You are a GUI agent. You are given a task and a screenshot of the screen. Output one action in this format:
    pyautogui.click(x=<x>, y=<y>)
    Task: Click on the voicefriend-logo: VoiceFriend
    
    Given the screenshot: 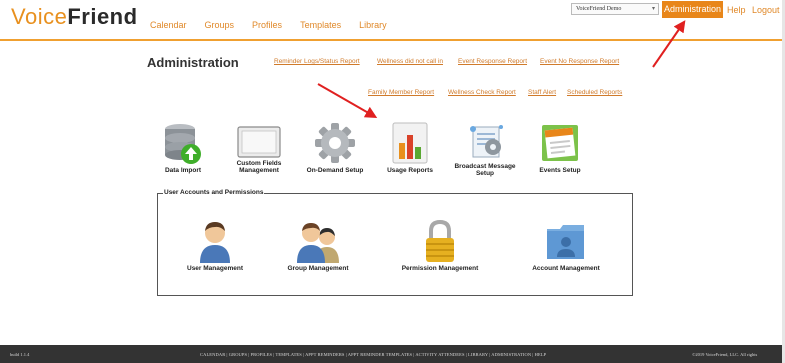 What is the action you would take?
    pyautogui.click(x=74, y=17)
    